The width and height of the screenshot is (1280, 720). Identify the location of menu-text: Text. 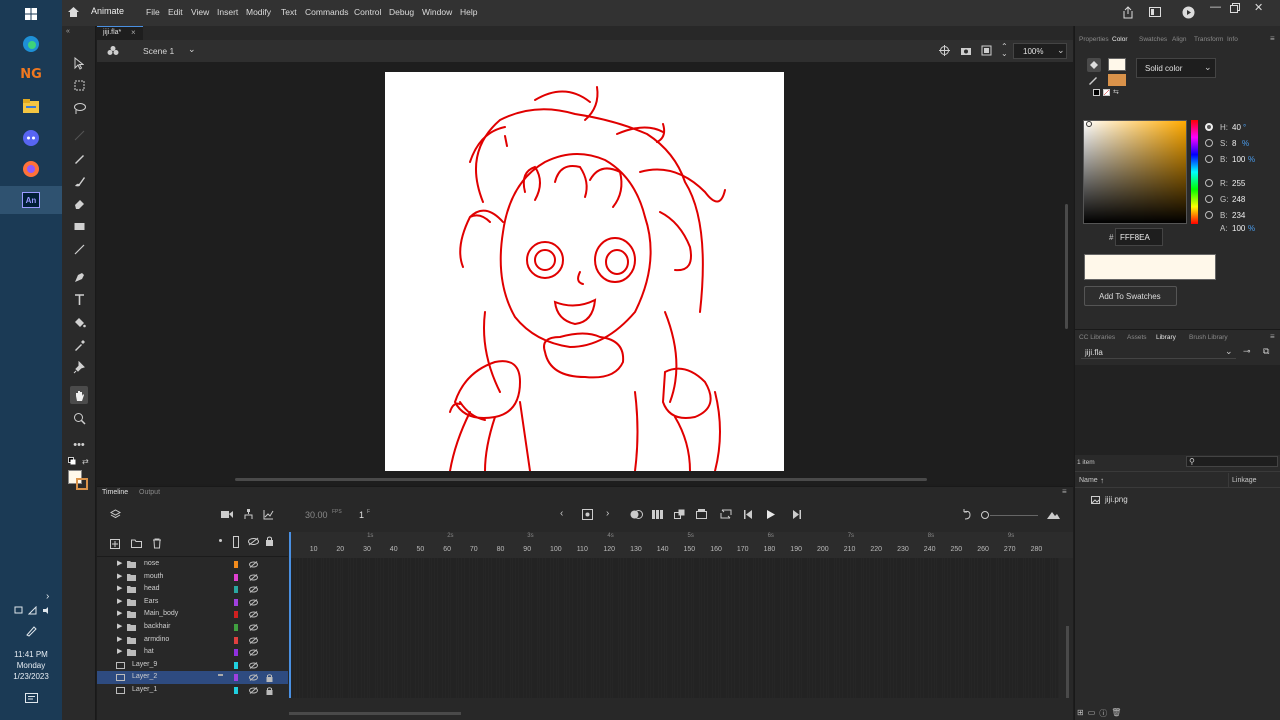
(289, 12).